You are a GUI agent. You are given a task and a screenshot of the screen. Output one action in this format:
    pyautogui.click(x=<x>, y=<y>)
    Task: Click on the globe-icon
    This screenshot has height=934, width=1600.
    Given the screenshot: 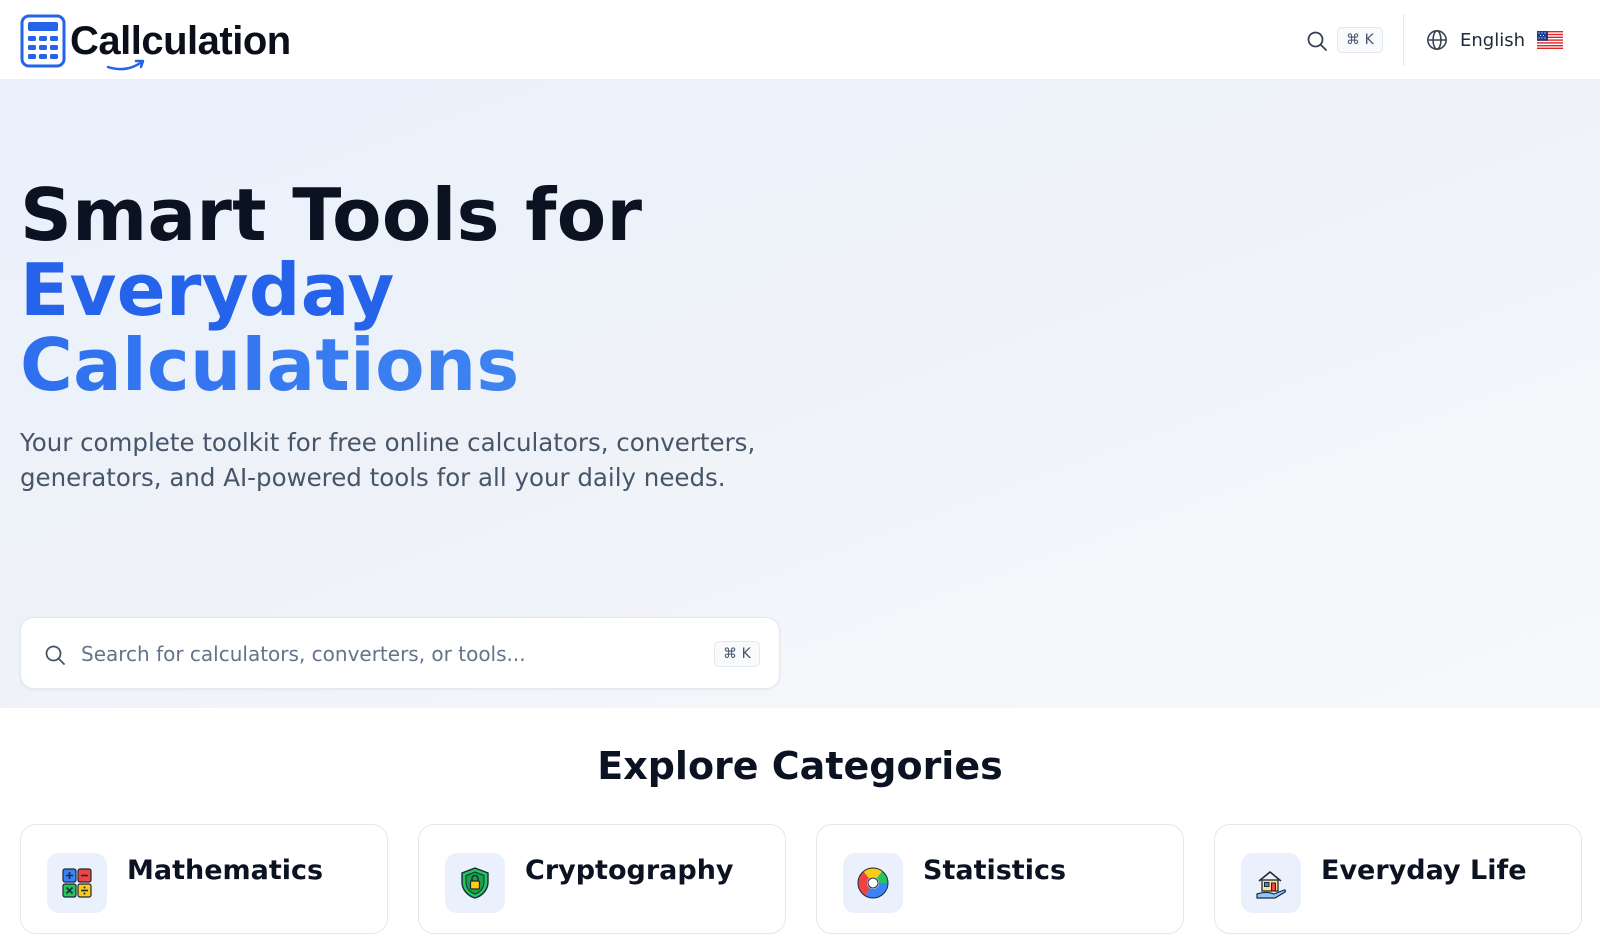 What is the action you would take?
    pyautogui.click(x=1437, y=40)
    